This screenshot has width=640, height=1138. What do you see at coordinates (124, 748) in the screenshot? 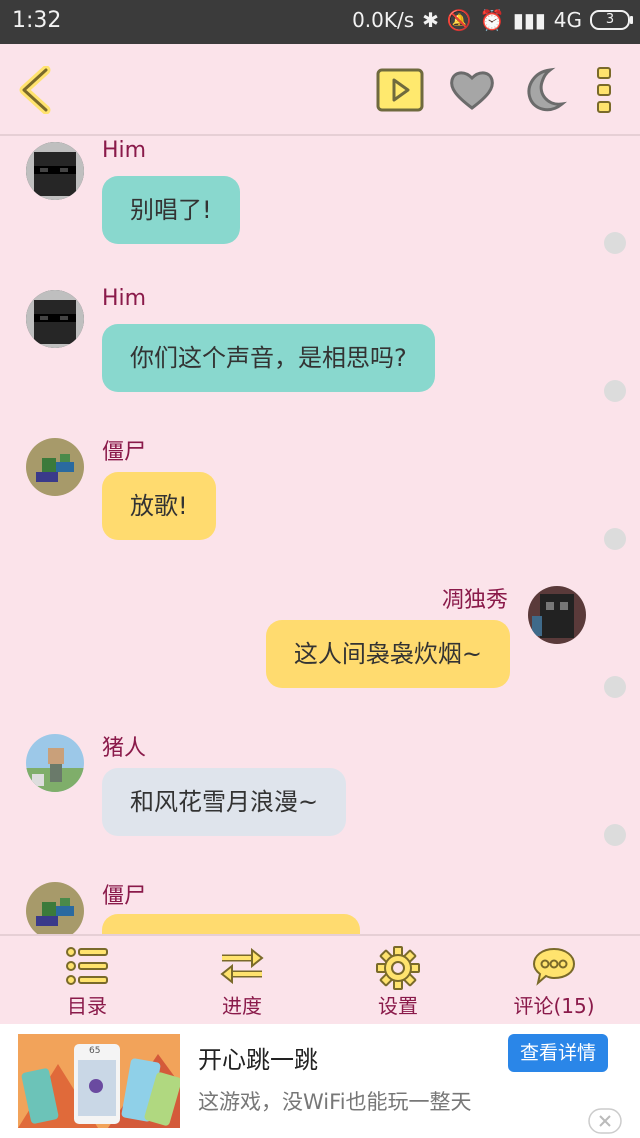
I see `sender-name: 猪人` at bounding box center [124, 748].